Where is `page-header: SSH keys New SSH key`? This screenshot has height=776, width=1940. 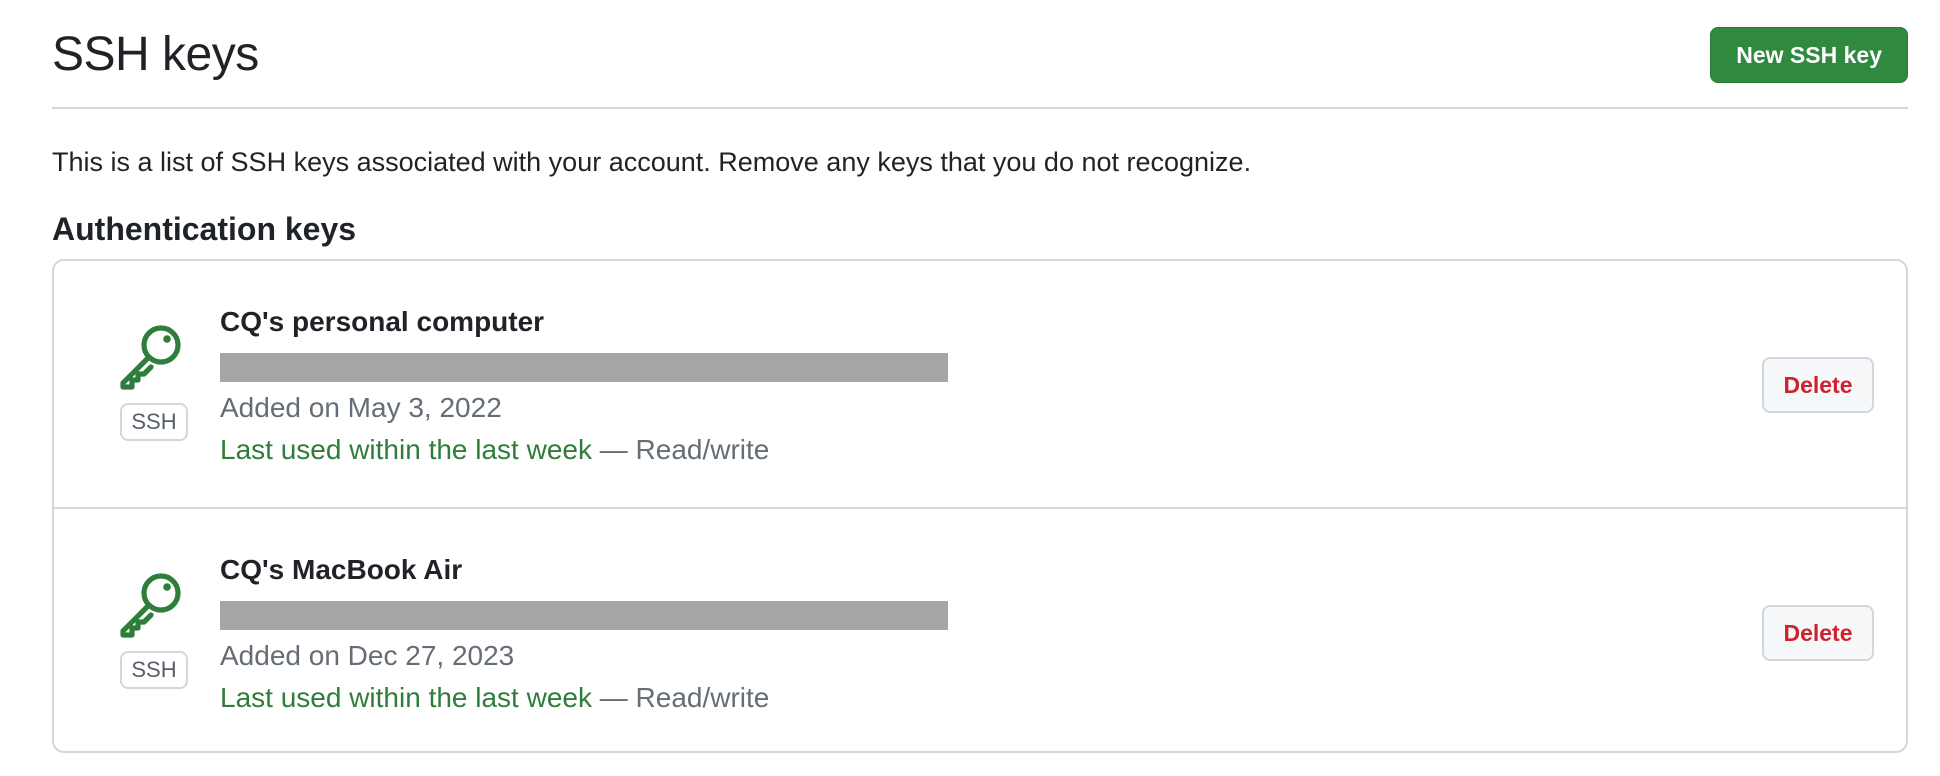
page-header: SSH keys New SSH key is located at coordinates (980, 54).